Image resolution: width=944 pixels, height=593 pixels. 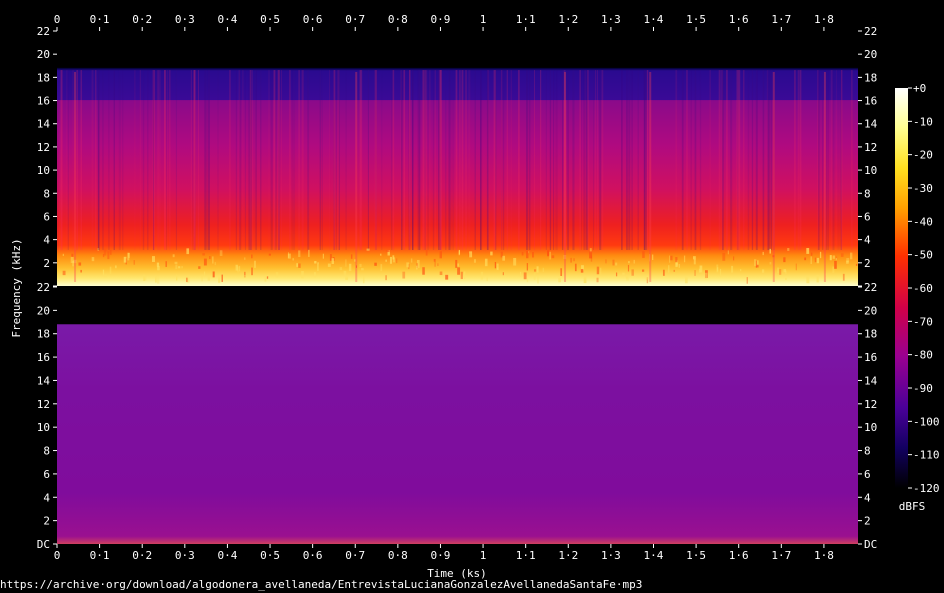 I want to click on y-tick-label-right: 10, so click(x=870, y=170).